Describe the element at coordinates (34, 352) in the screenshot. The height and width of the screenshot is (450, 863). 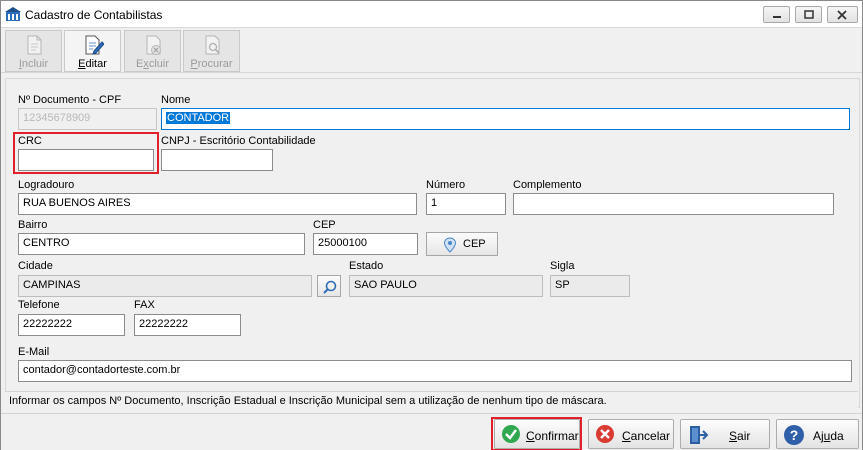
I see `email-label: E-Mail` at that location.